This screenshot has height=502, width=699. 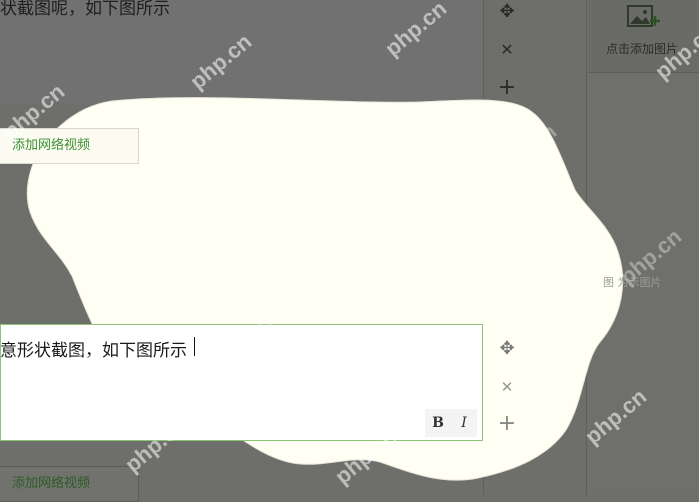 I want to click on plus-icon-active: +, so click(x=507, y=423).